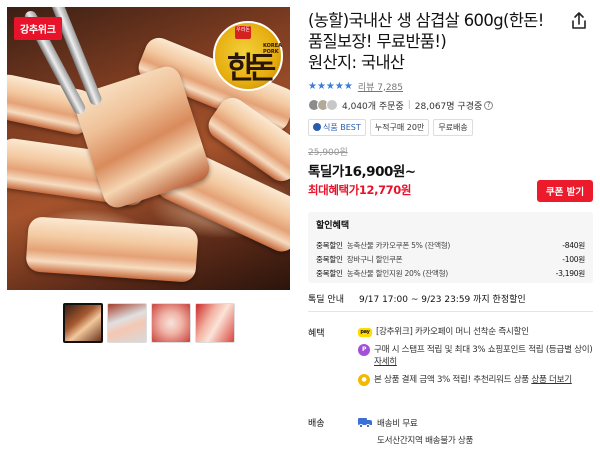 This screenshot has height=449, width=600. Describe the element at coordinates (373, 106) in the screenshot. I see `order-count: 4,040개 주문중` at that location.